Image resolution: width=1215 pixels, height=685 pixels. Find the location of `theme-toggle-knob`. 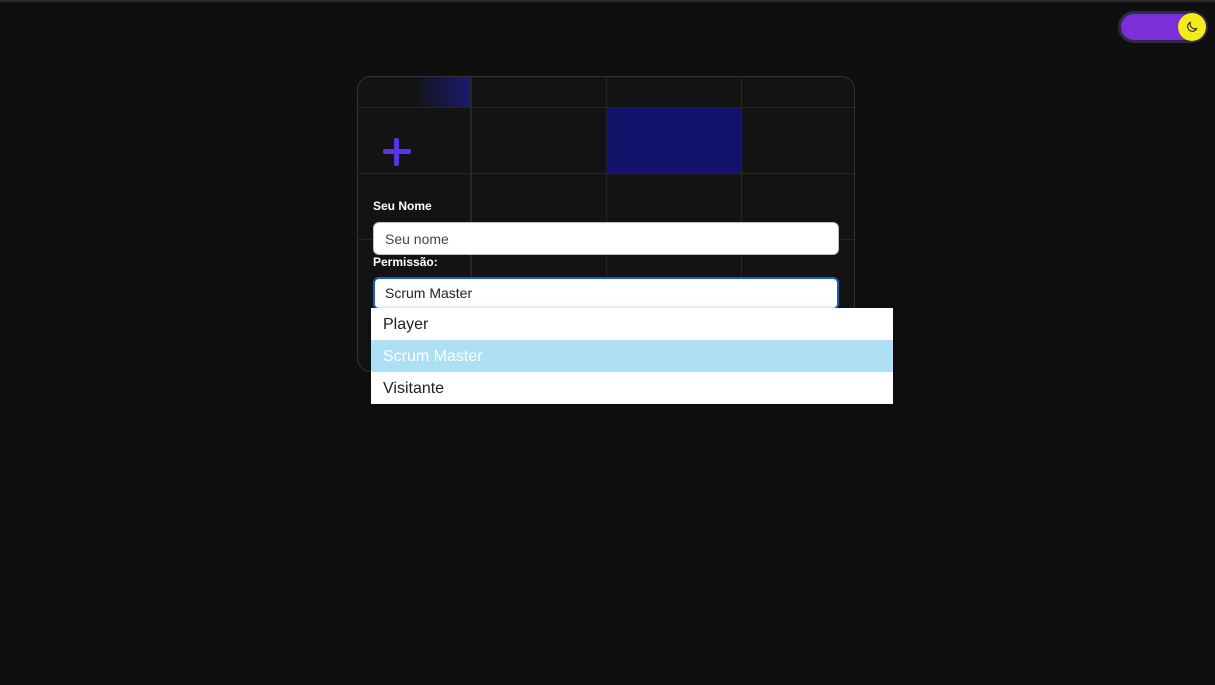

theme-toggle-knob is located at coordinates (1192, 27).